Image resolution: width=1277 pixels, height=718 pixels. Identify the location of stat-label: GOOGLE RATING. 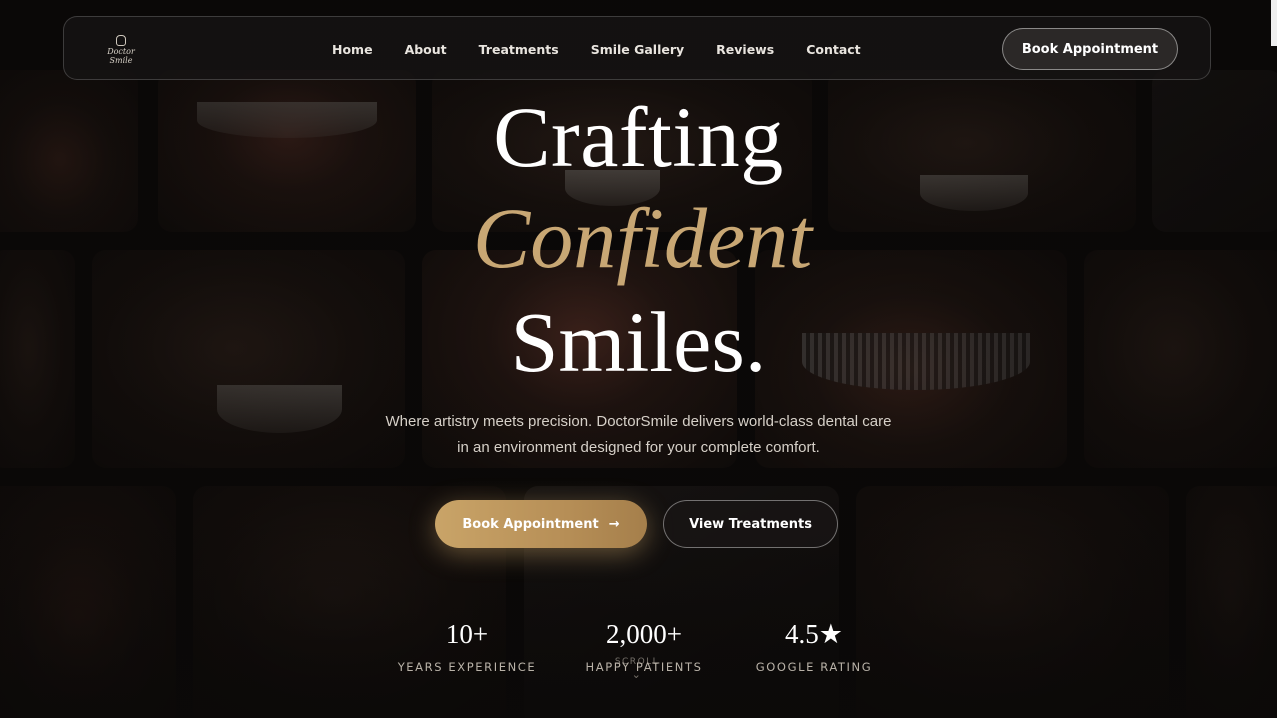
(814, 667).